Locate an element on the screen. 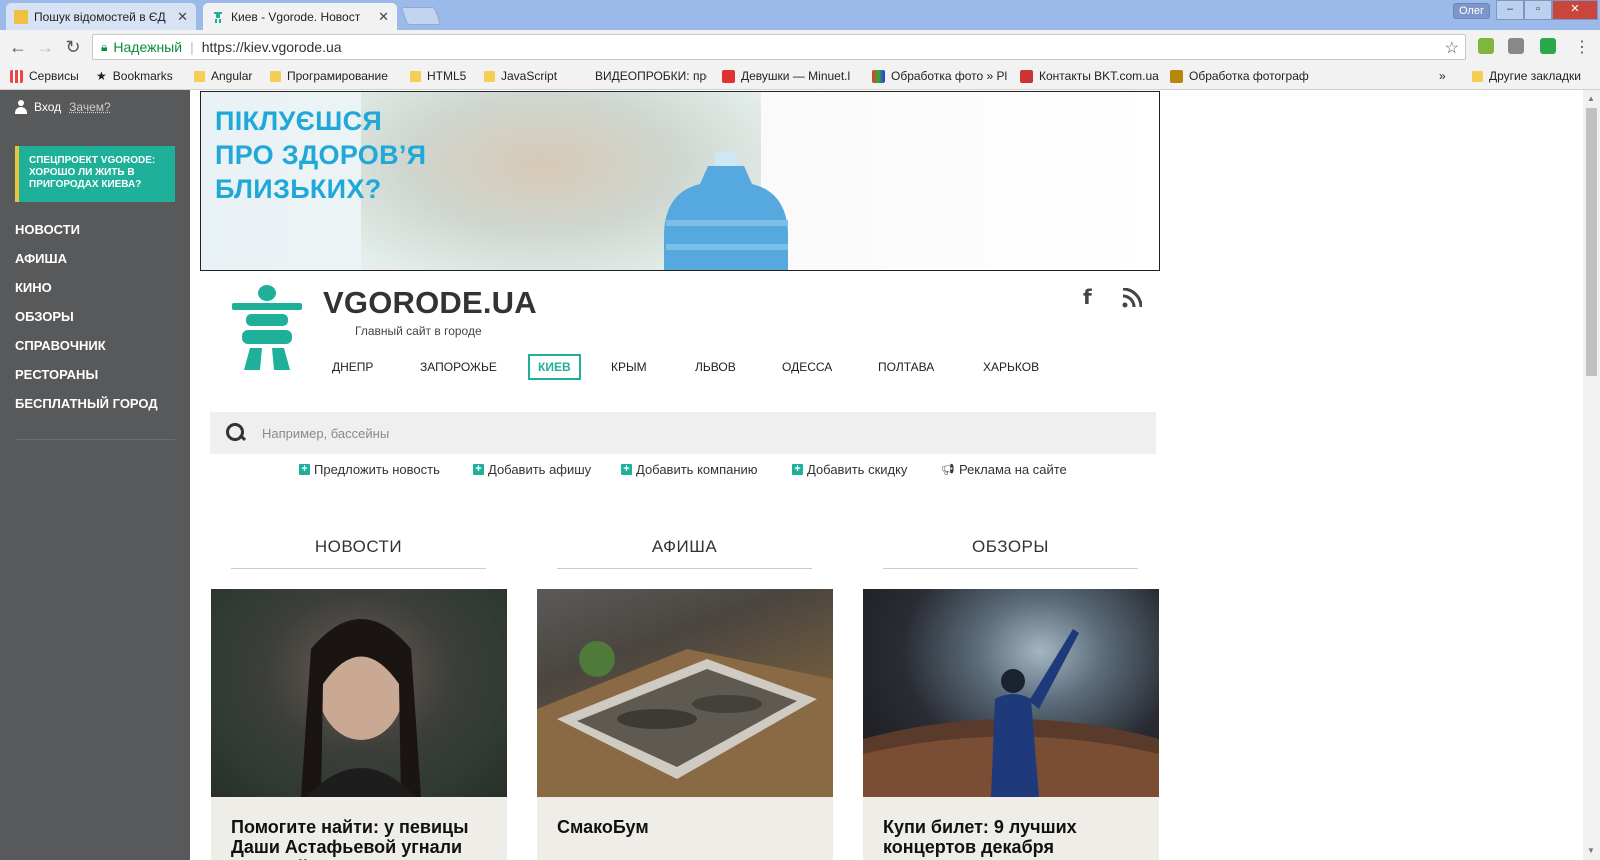 The height and width of the screenshot is (860, 1600). sidebar-item-news: НОВОСТИ is located at coordinates (86, 236).